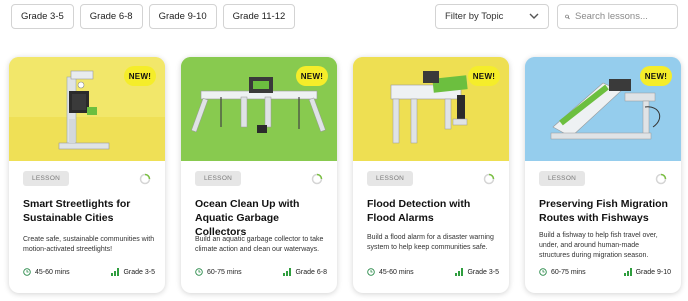 The width and height of the screenshot is (688, 301). What do you see at coordinates (474, 16) in the screenshot?
I see `topic-filter-label: Filter by Topic` at bounding box center [474, 16].